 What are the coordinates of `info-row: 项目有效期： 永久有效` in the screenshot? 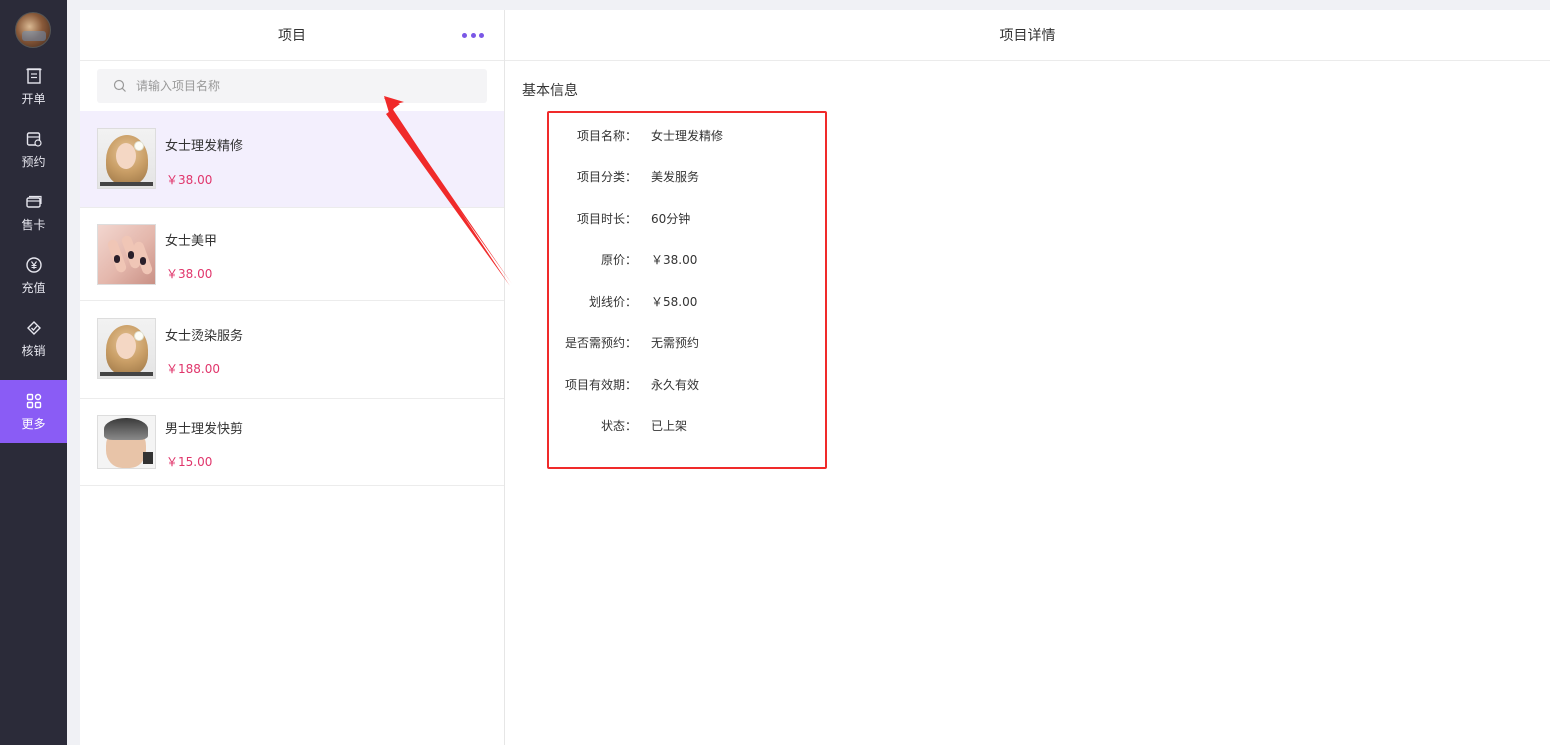 It's located at (687, 384).